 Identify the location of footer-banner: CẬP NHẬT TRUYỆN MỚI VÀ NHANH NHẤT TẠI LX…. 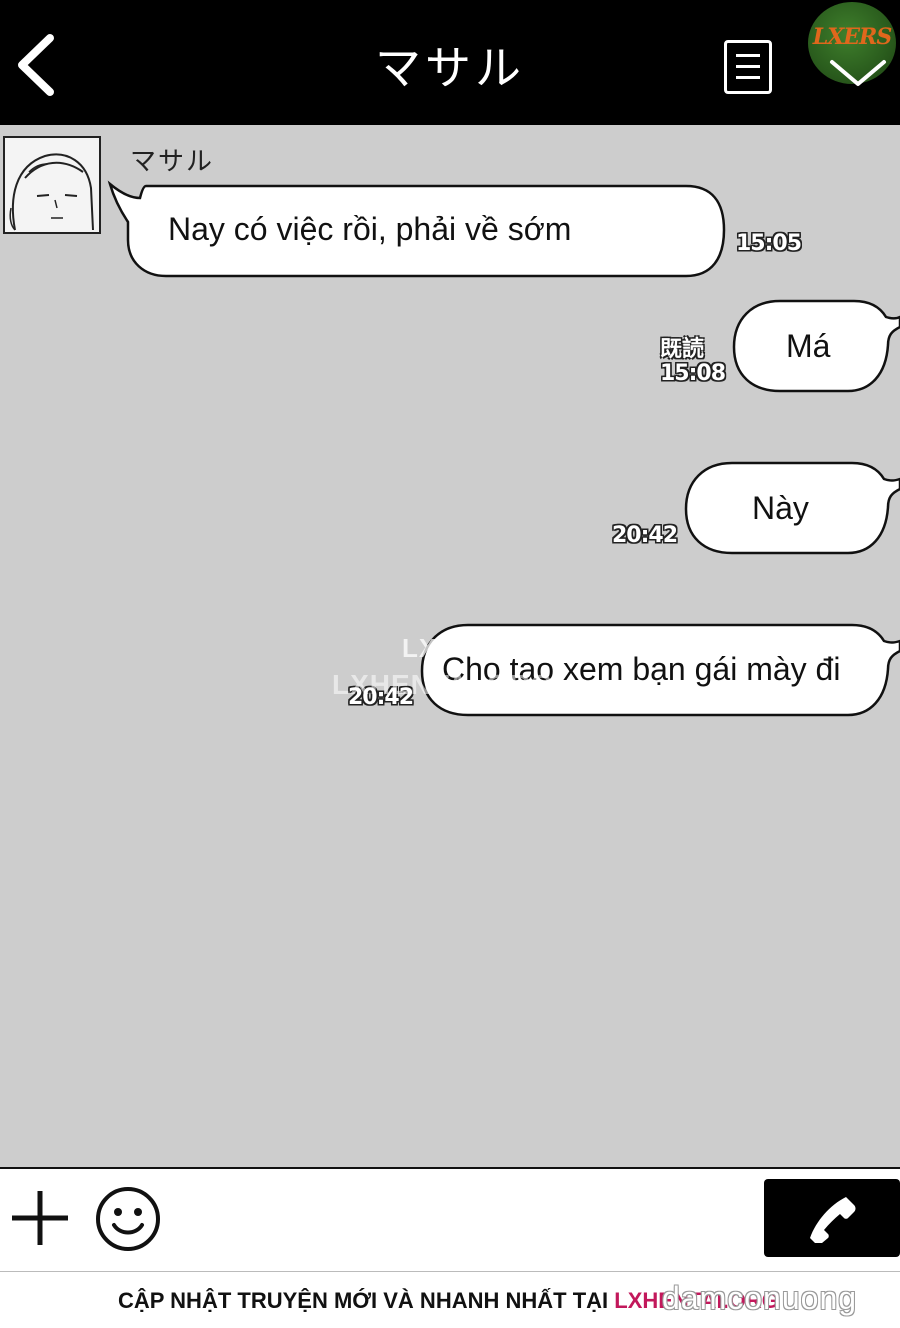
(450, 1299).